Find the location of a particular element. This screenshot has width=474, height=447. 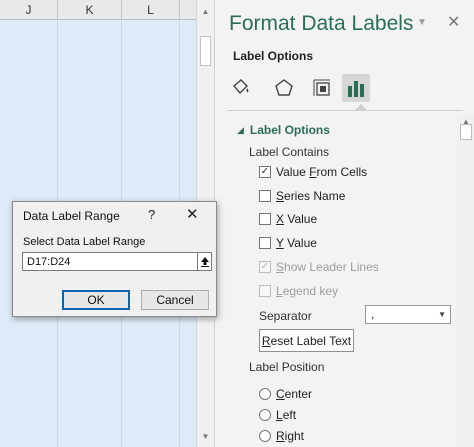

checkbox-show-leader-lines: ✓ Show Leader Lines is located at coordinates (319, 267).